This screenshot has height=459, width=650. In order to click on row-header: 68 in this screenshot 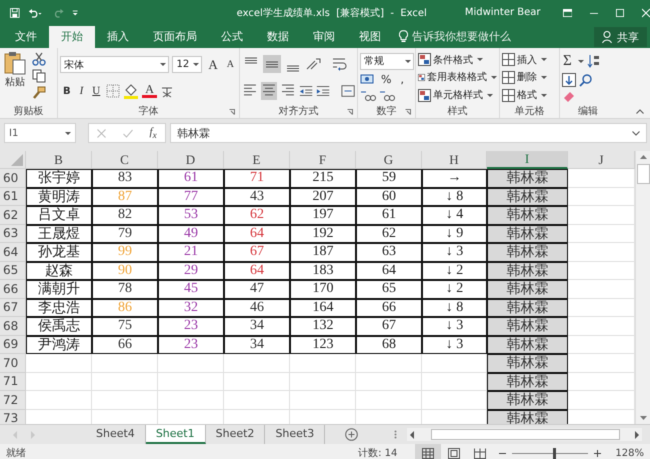, I will do `click(13, 326)`.